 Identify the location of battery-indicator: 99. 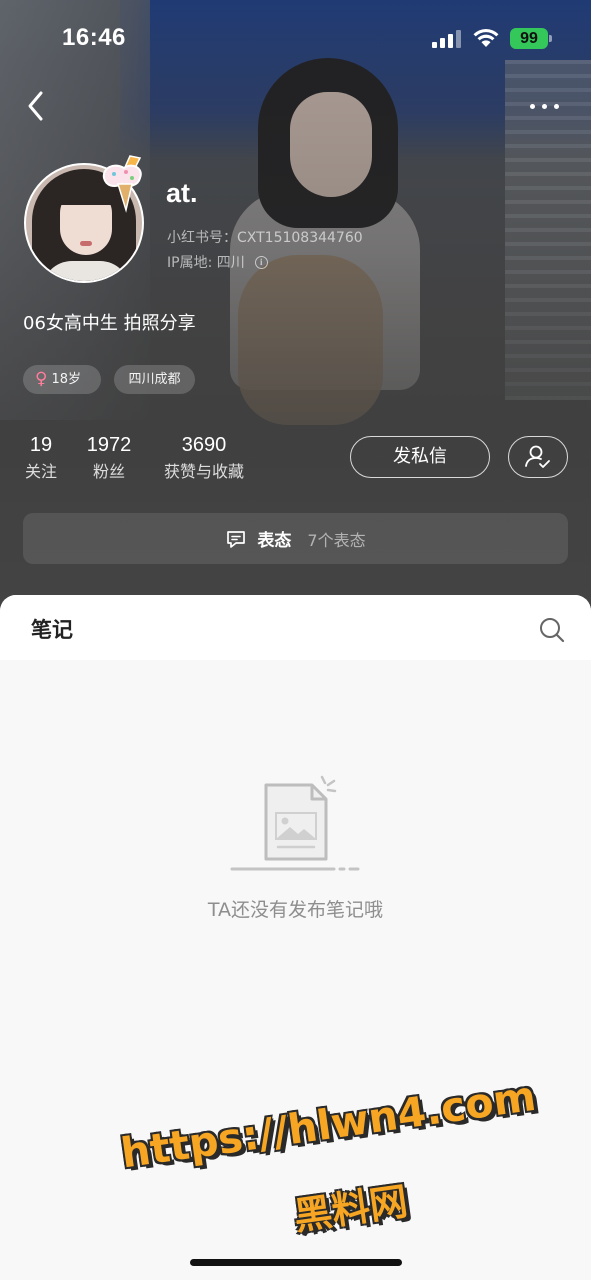
(529, 38).